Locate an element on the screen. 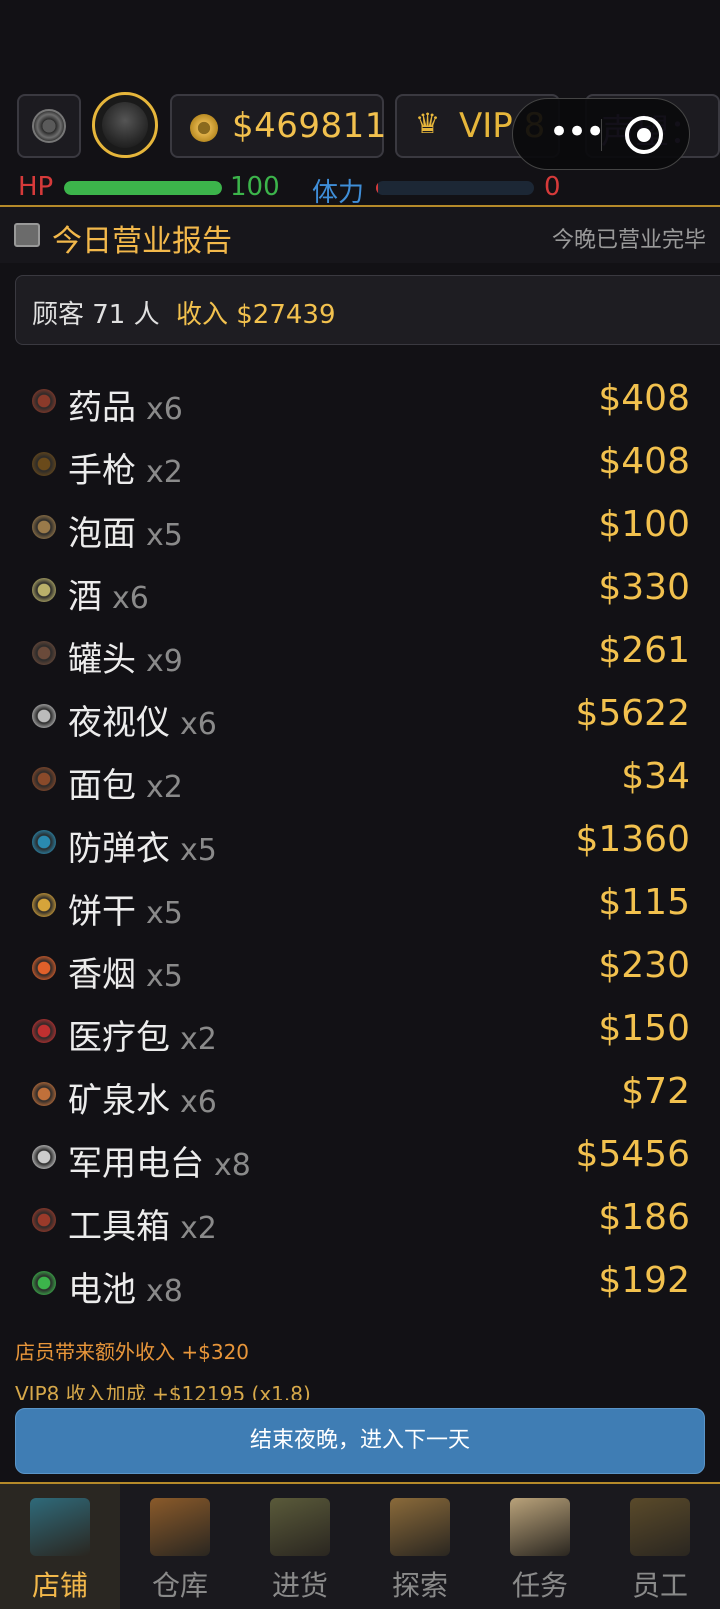 The height and width of the screenshot is (1609, 720). player-stats: HP 100 体力 0 is located at coordinates (360, 190).